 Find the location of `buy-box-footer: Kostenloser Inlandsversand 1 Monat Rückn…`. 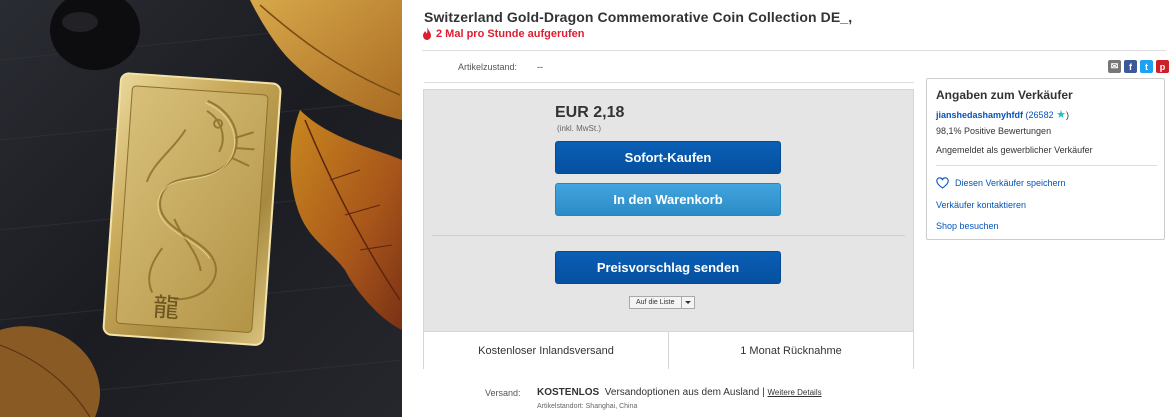

buy-box-footer: Kostenloser Inlandsversand 1 Monat Rückn… is located at coordinates (668, 350).